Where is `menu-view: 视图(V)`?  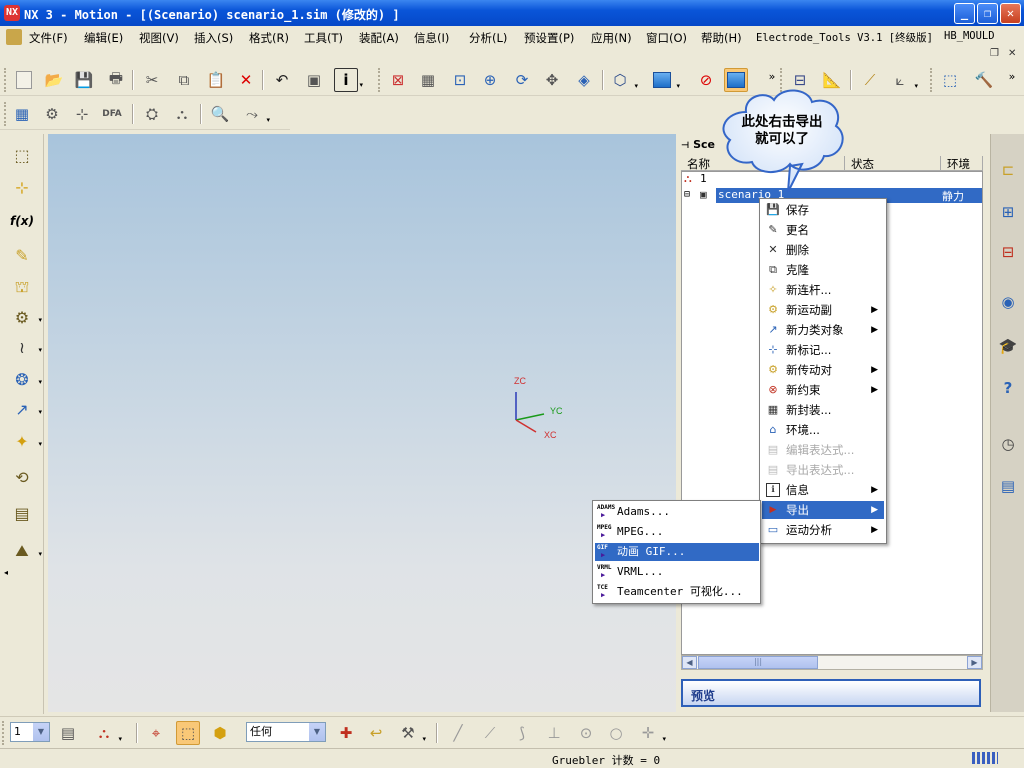 menu-view: 视图(V) is located at coordinates (159, 38).